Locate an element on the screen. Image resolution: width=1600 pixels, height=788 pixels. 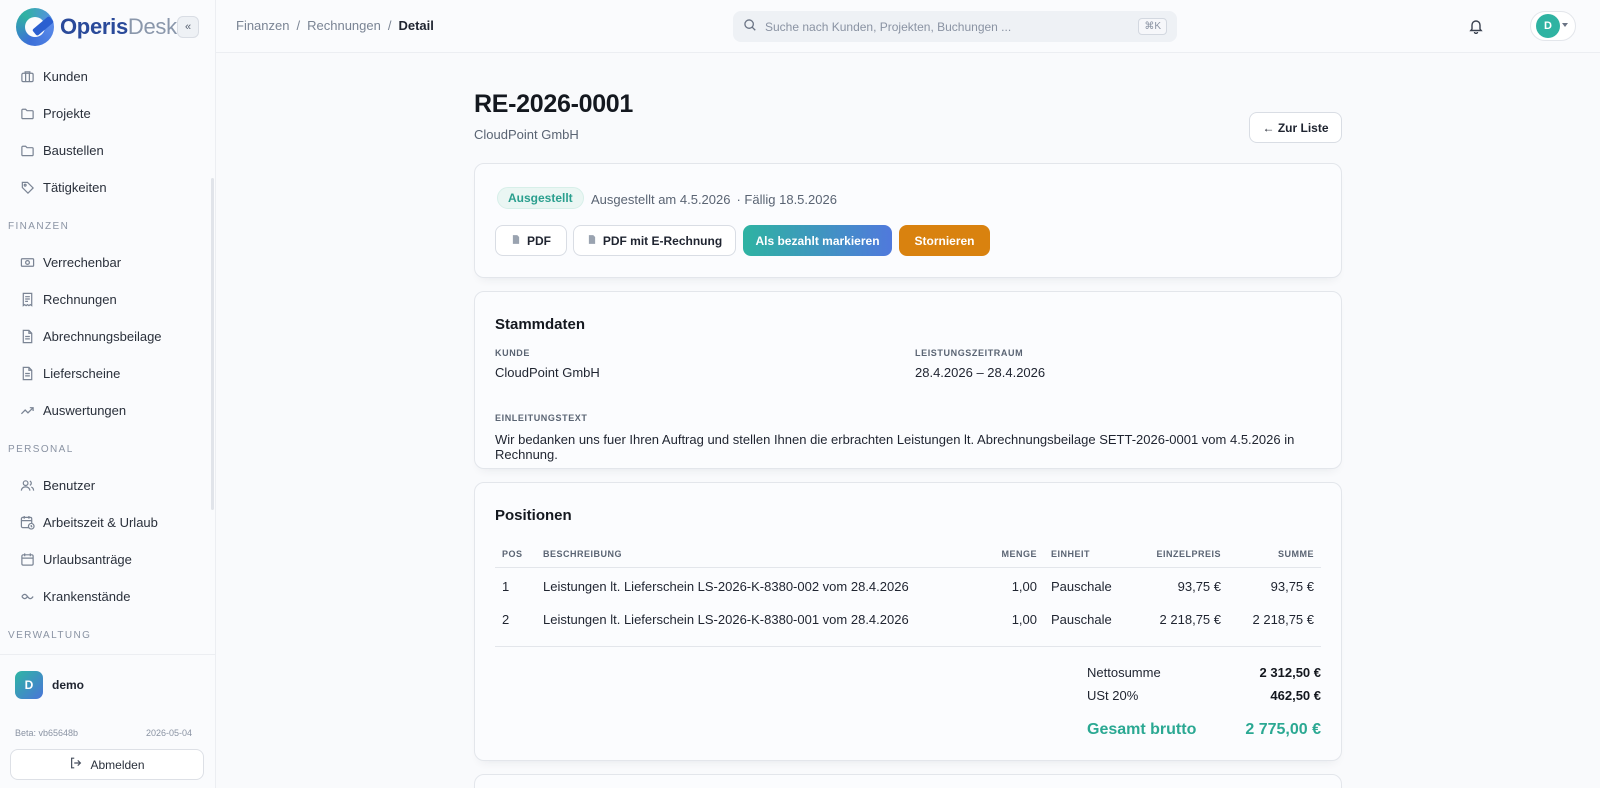
folder-icon is located at coordinates (27, 113).